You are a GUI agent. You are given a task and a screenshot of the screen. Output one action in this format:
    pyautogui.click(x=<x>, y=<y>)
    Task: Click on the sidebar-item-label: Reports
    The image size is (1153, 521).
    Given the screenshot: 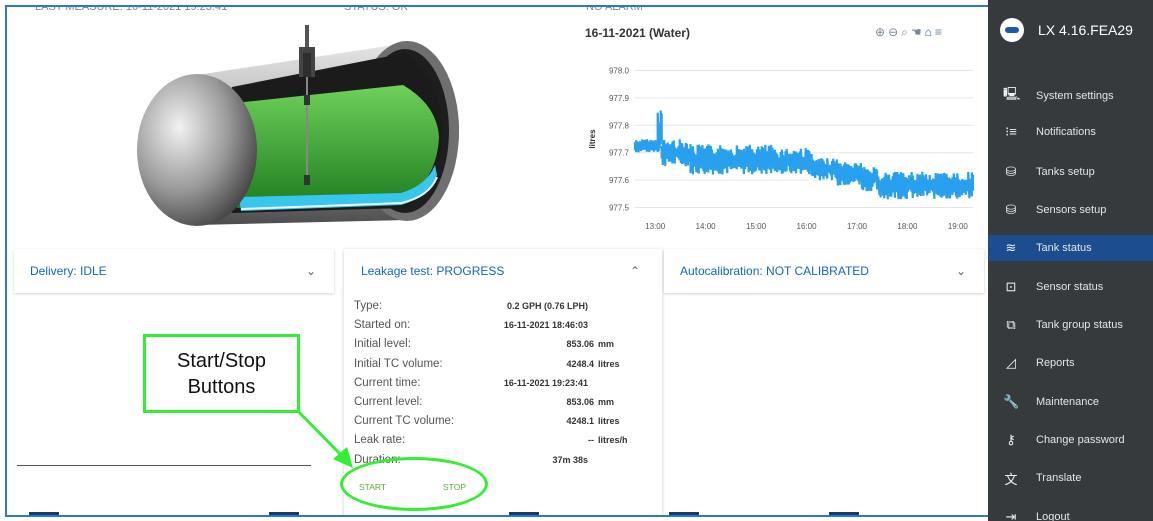 What is the action you would take?
    pyautogui.click(x=1055, y=363)
    